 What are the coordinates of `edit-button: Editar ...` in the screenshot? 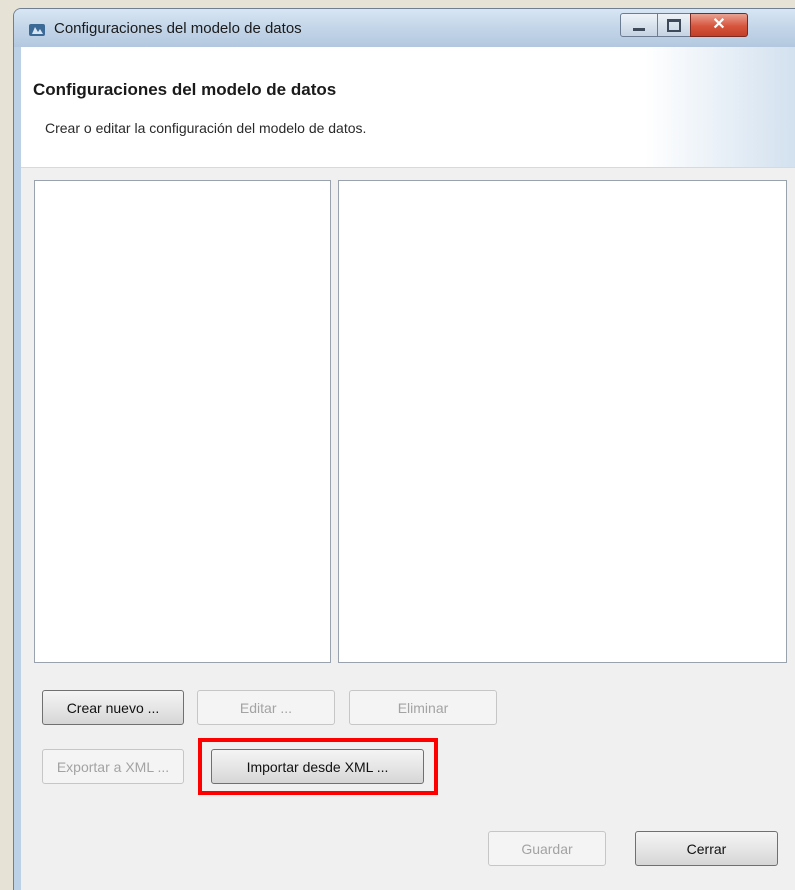 It's located at (266, 707).